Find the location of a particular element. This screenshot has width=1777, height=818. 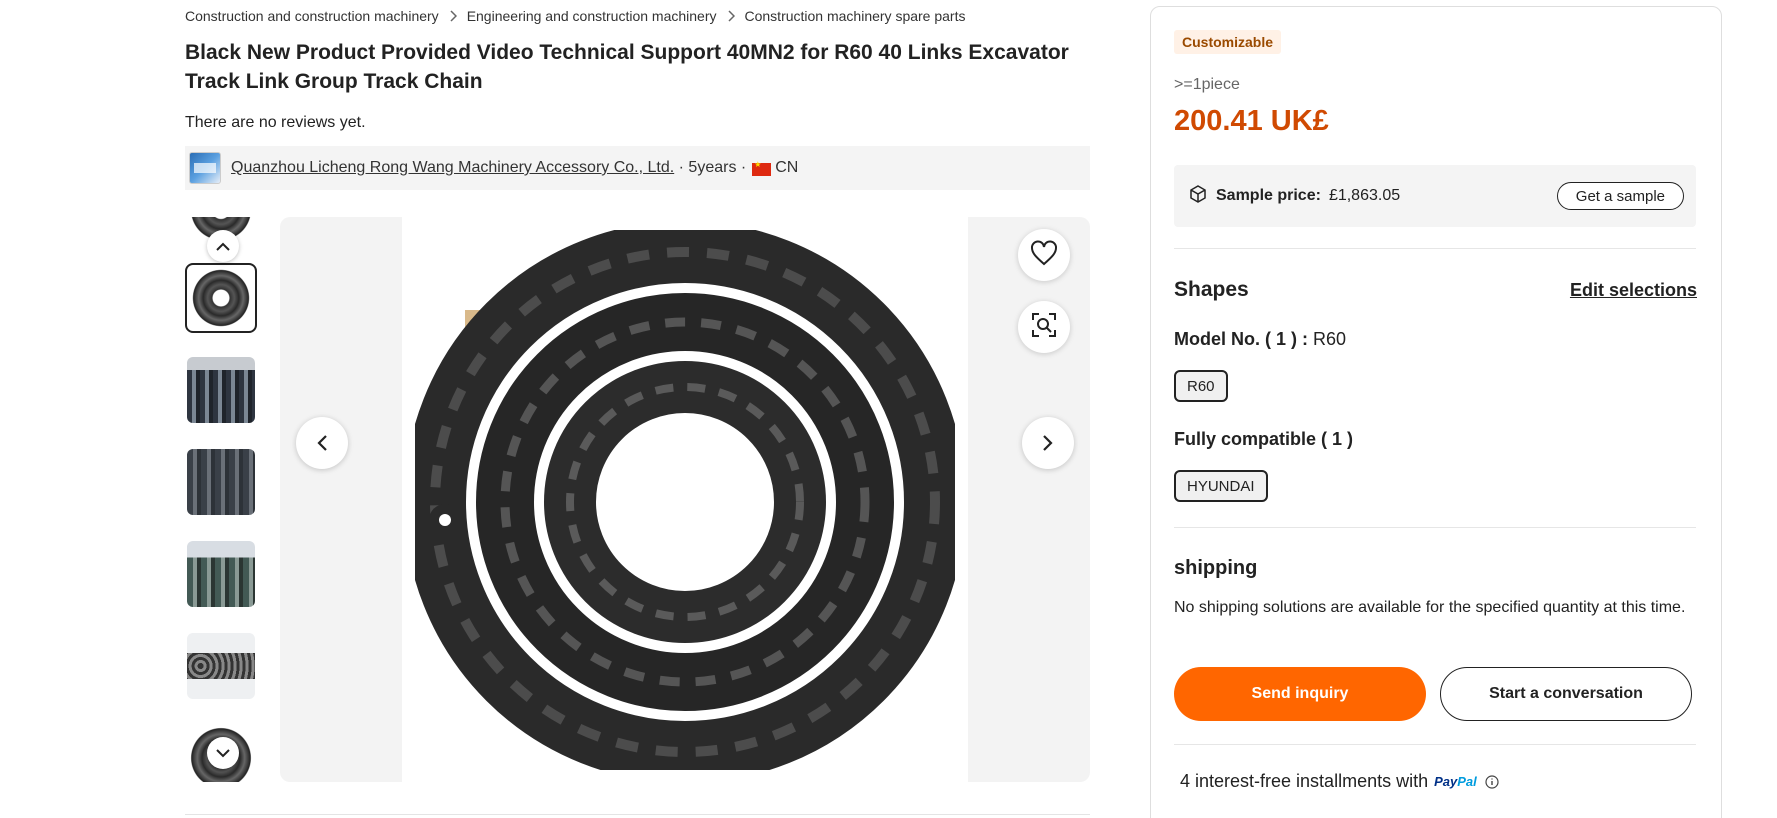

reviews-text: There are no reviews yet. is located at coordinates (275, 122).